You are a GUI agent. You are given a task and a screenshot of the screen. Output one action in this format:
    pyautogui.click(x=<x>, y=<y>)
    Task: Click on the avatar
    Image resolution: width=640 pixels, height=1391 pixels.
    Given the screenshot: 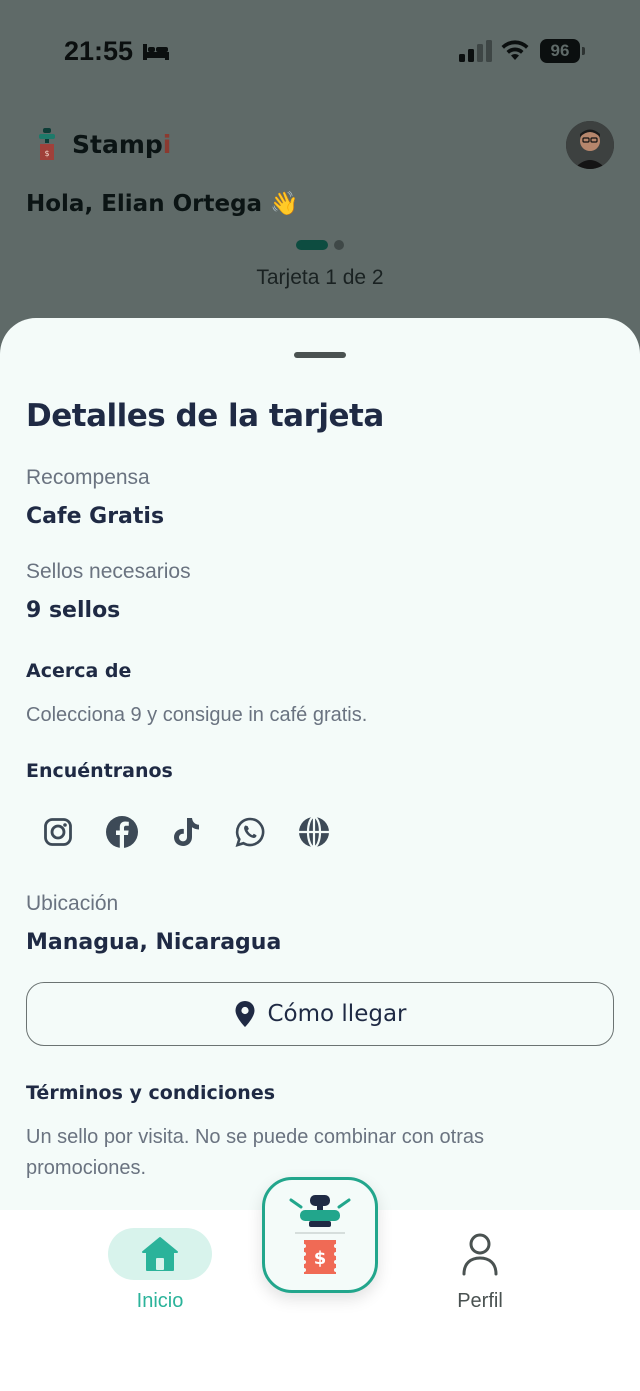 What is the action you would take?
    pyautogui.click(x=590, y=145)
    